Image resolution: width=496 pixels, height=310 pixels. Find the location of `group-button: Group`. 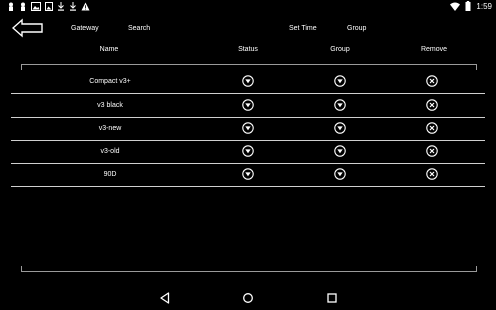

group-button: Group is located at coordinates (356, 28).